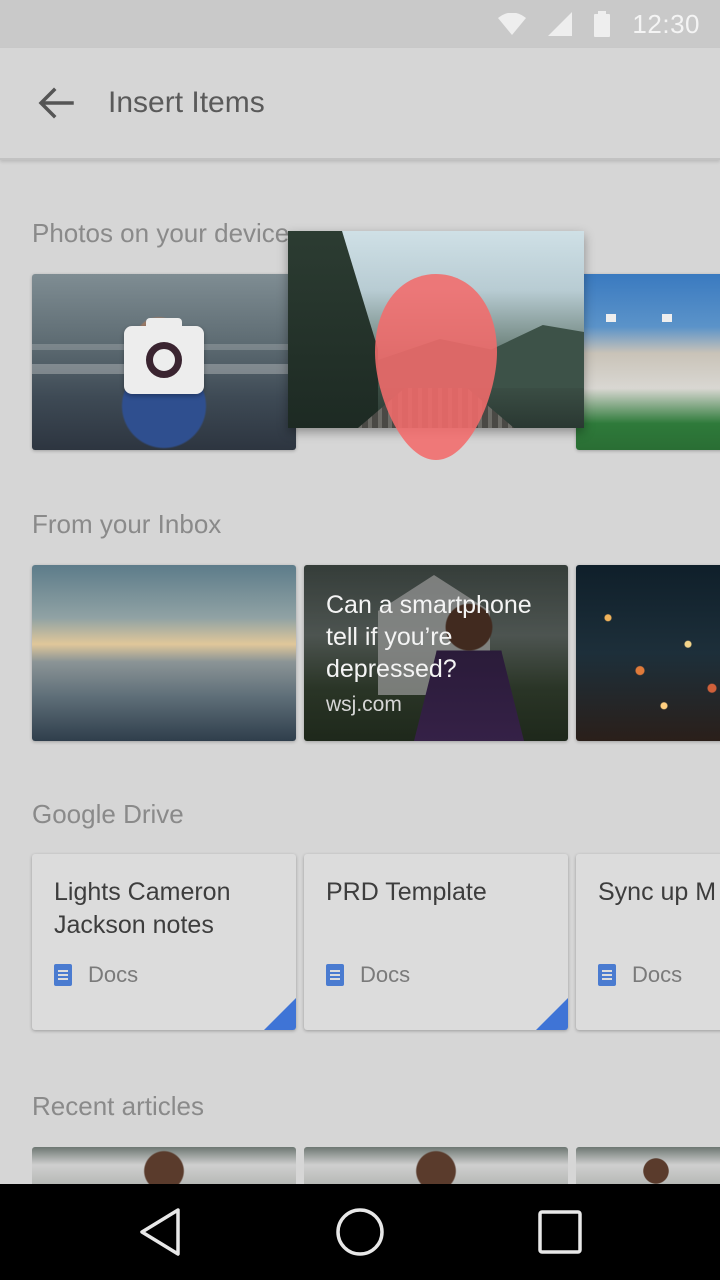 The height and width of the screenshot is (1280, 720). What do you see at coordinates (360, 24) in the screenshot?
I see `status-bar: 12:30` at bounding box center [360, 24].